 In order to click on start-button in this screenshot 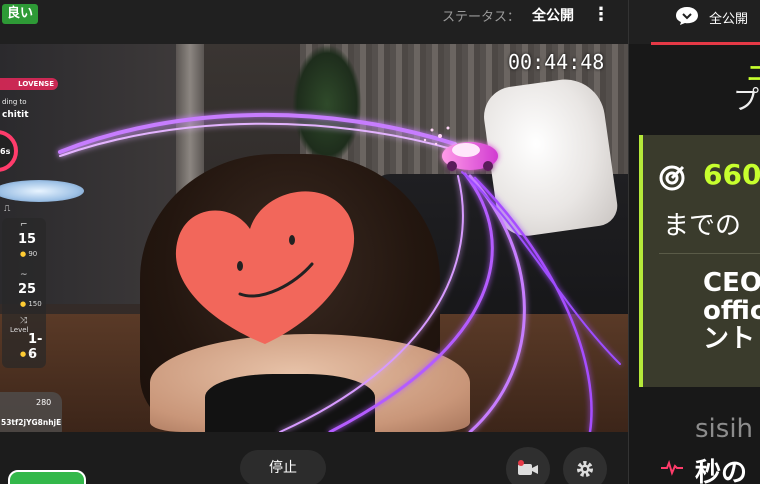, I will do `click(47, 477)`.